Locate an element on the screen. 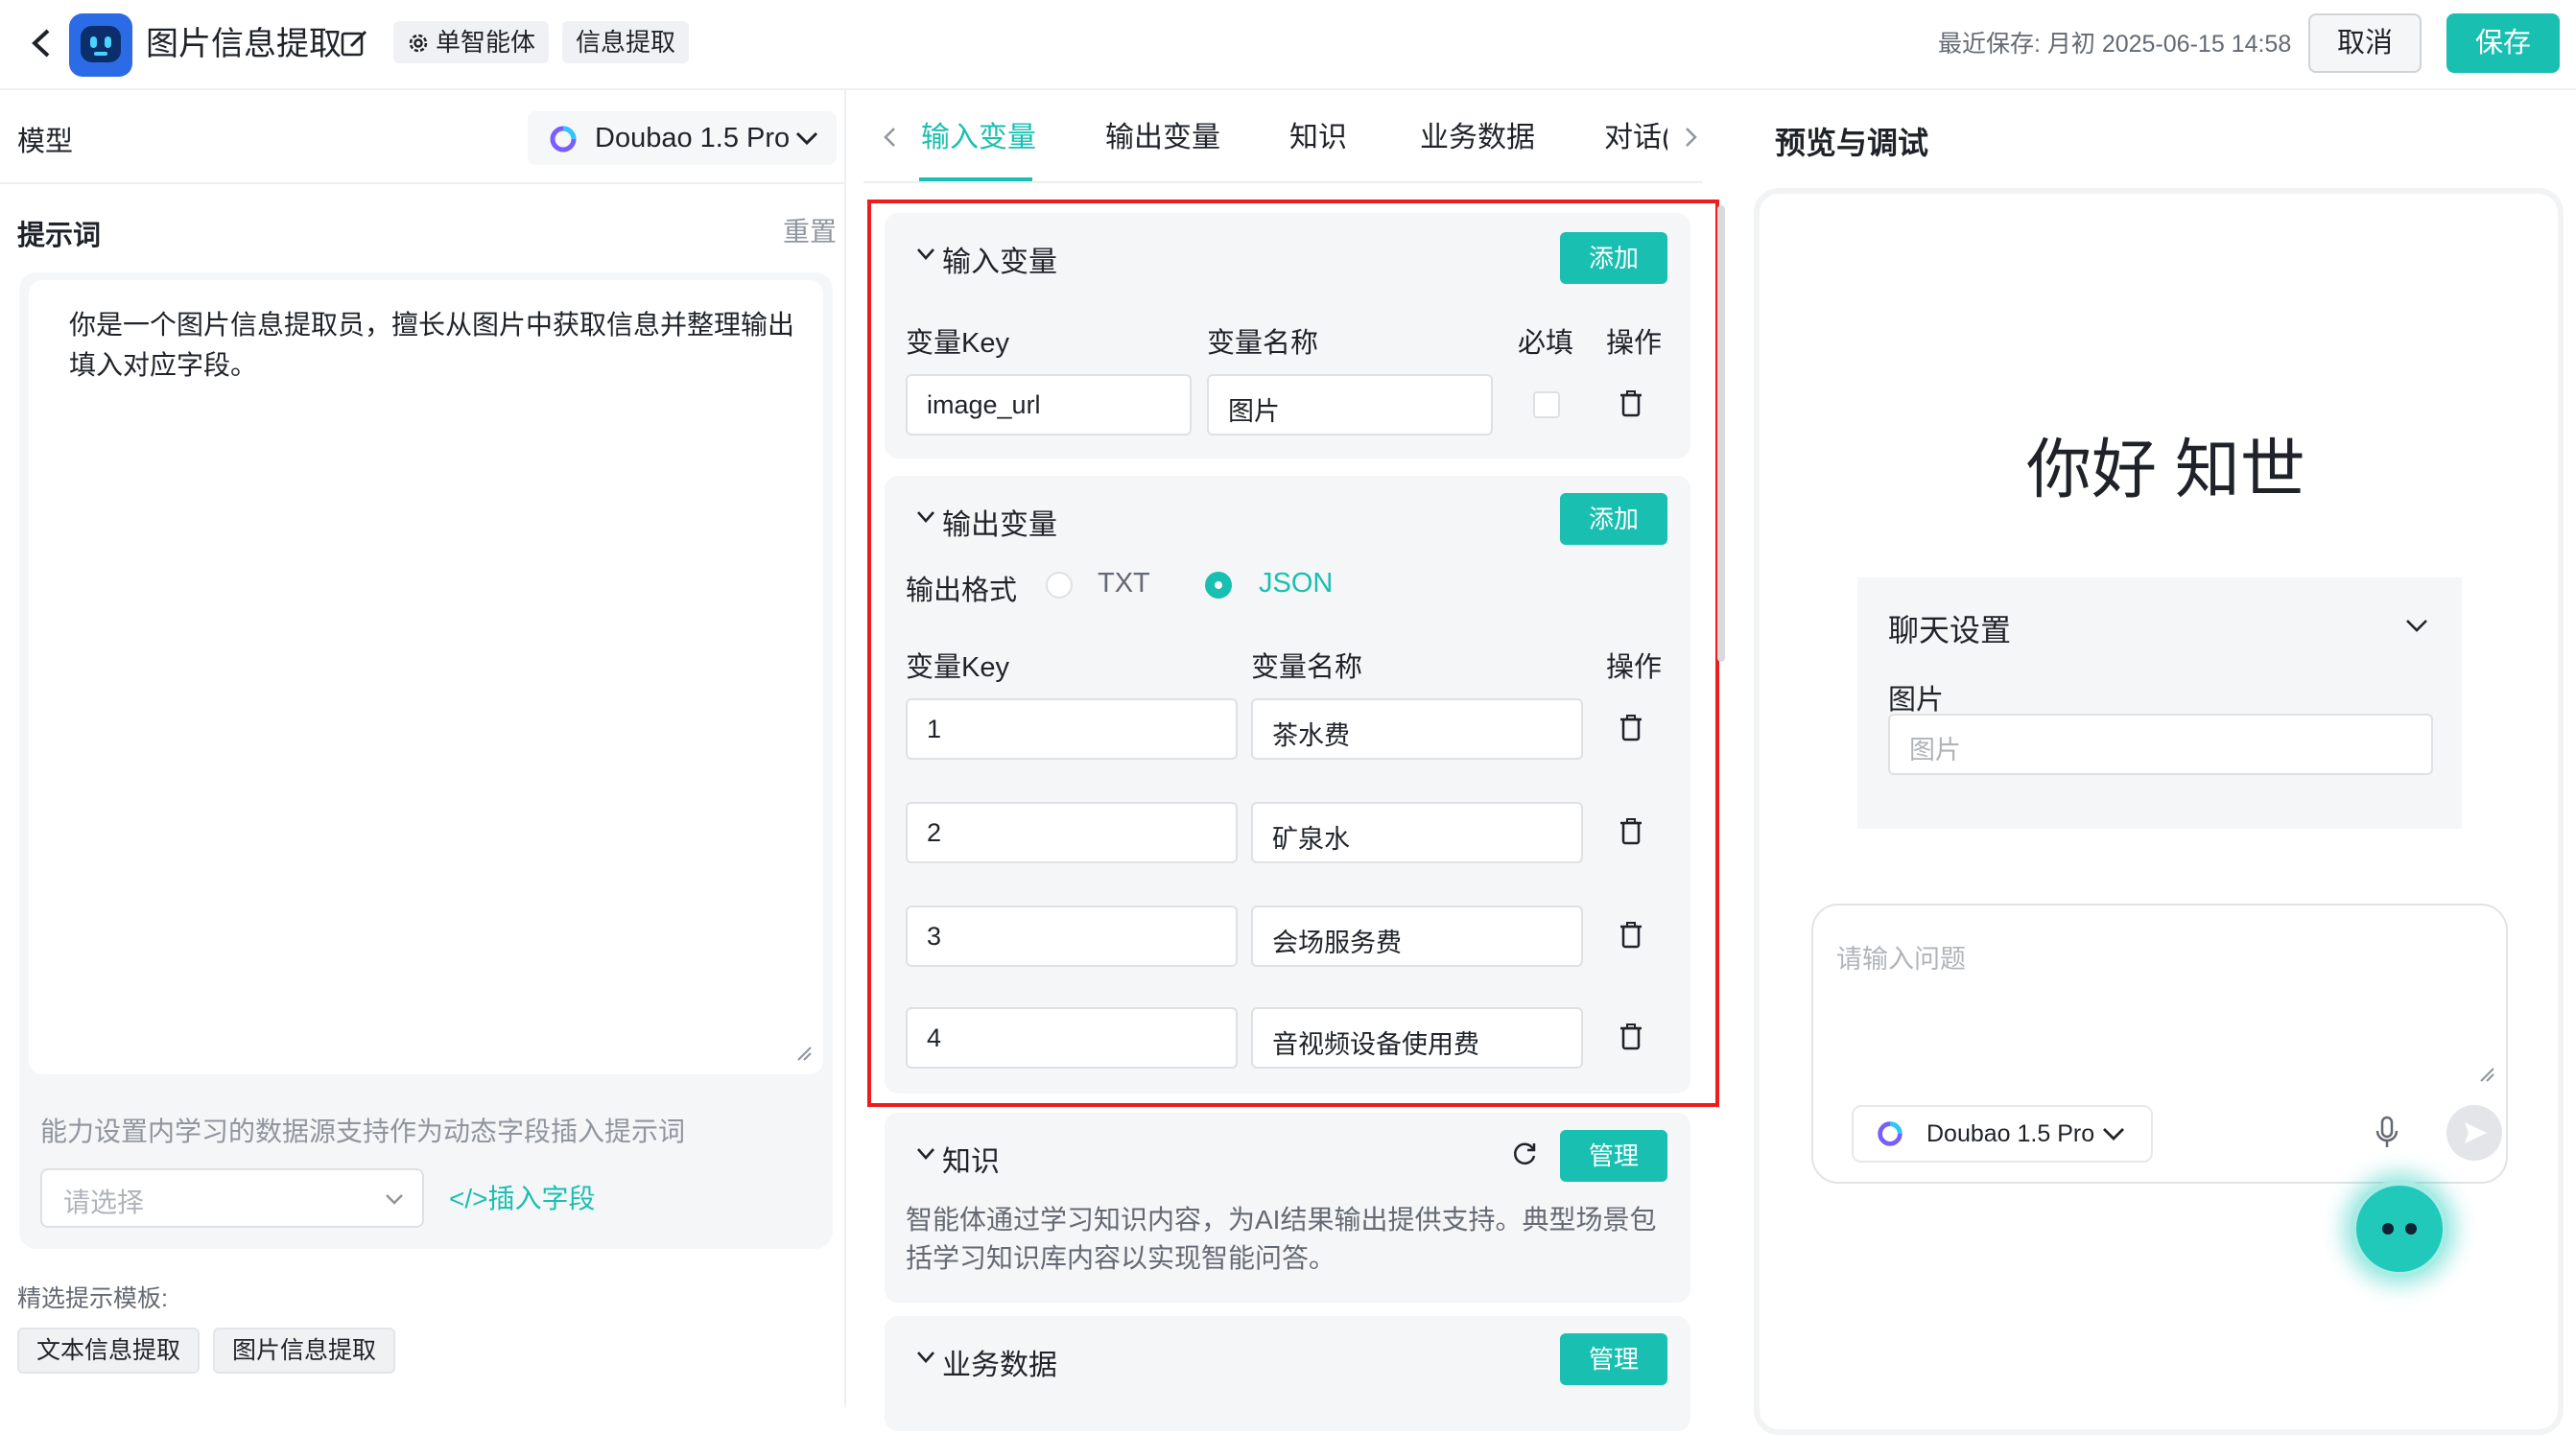 The height and width of the screenshot is (1435, 2576). send-button is located at coordinates (2474, 1133).